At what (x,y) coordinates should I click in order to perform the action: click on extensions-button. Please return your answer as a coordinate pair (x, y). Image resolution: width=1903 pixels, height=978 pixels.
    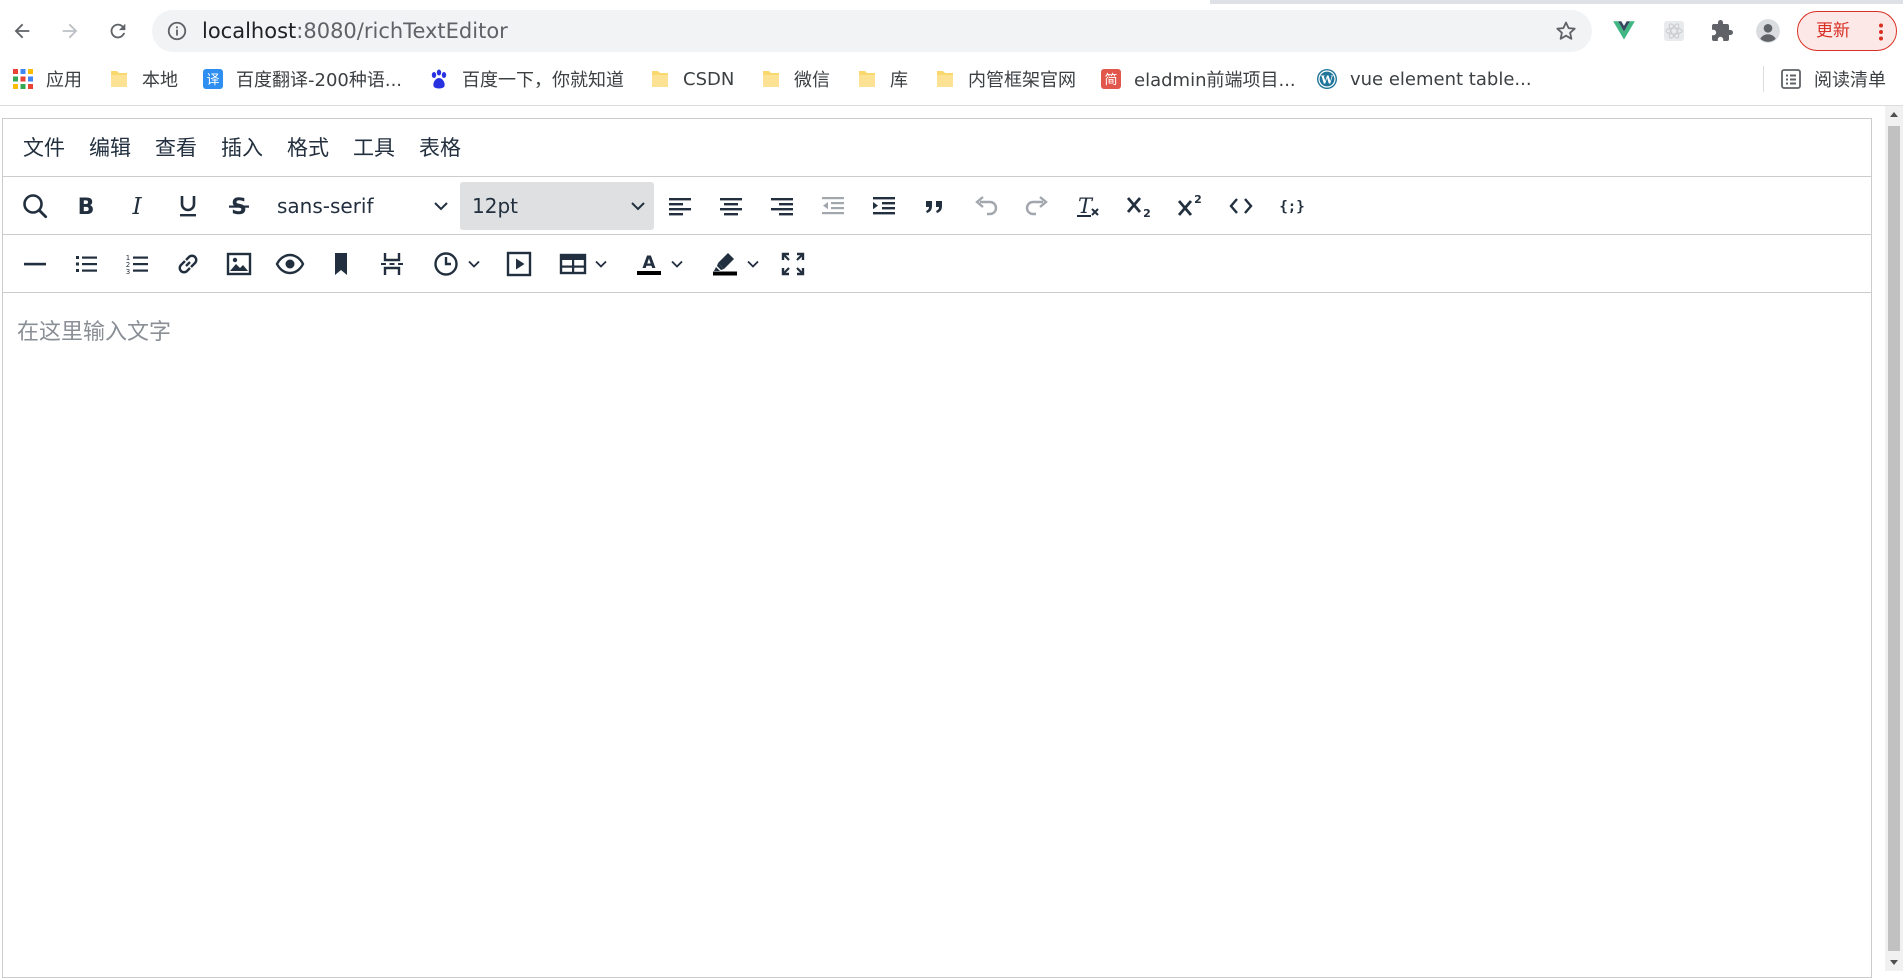
    Looking at the image, I should click on (1722, 31).